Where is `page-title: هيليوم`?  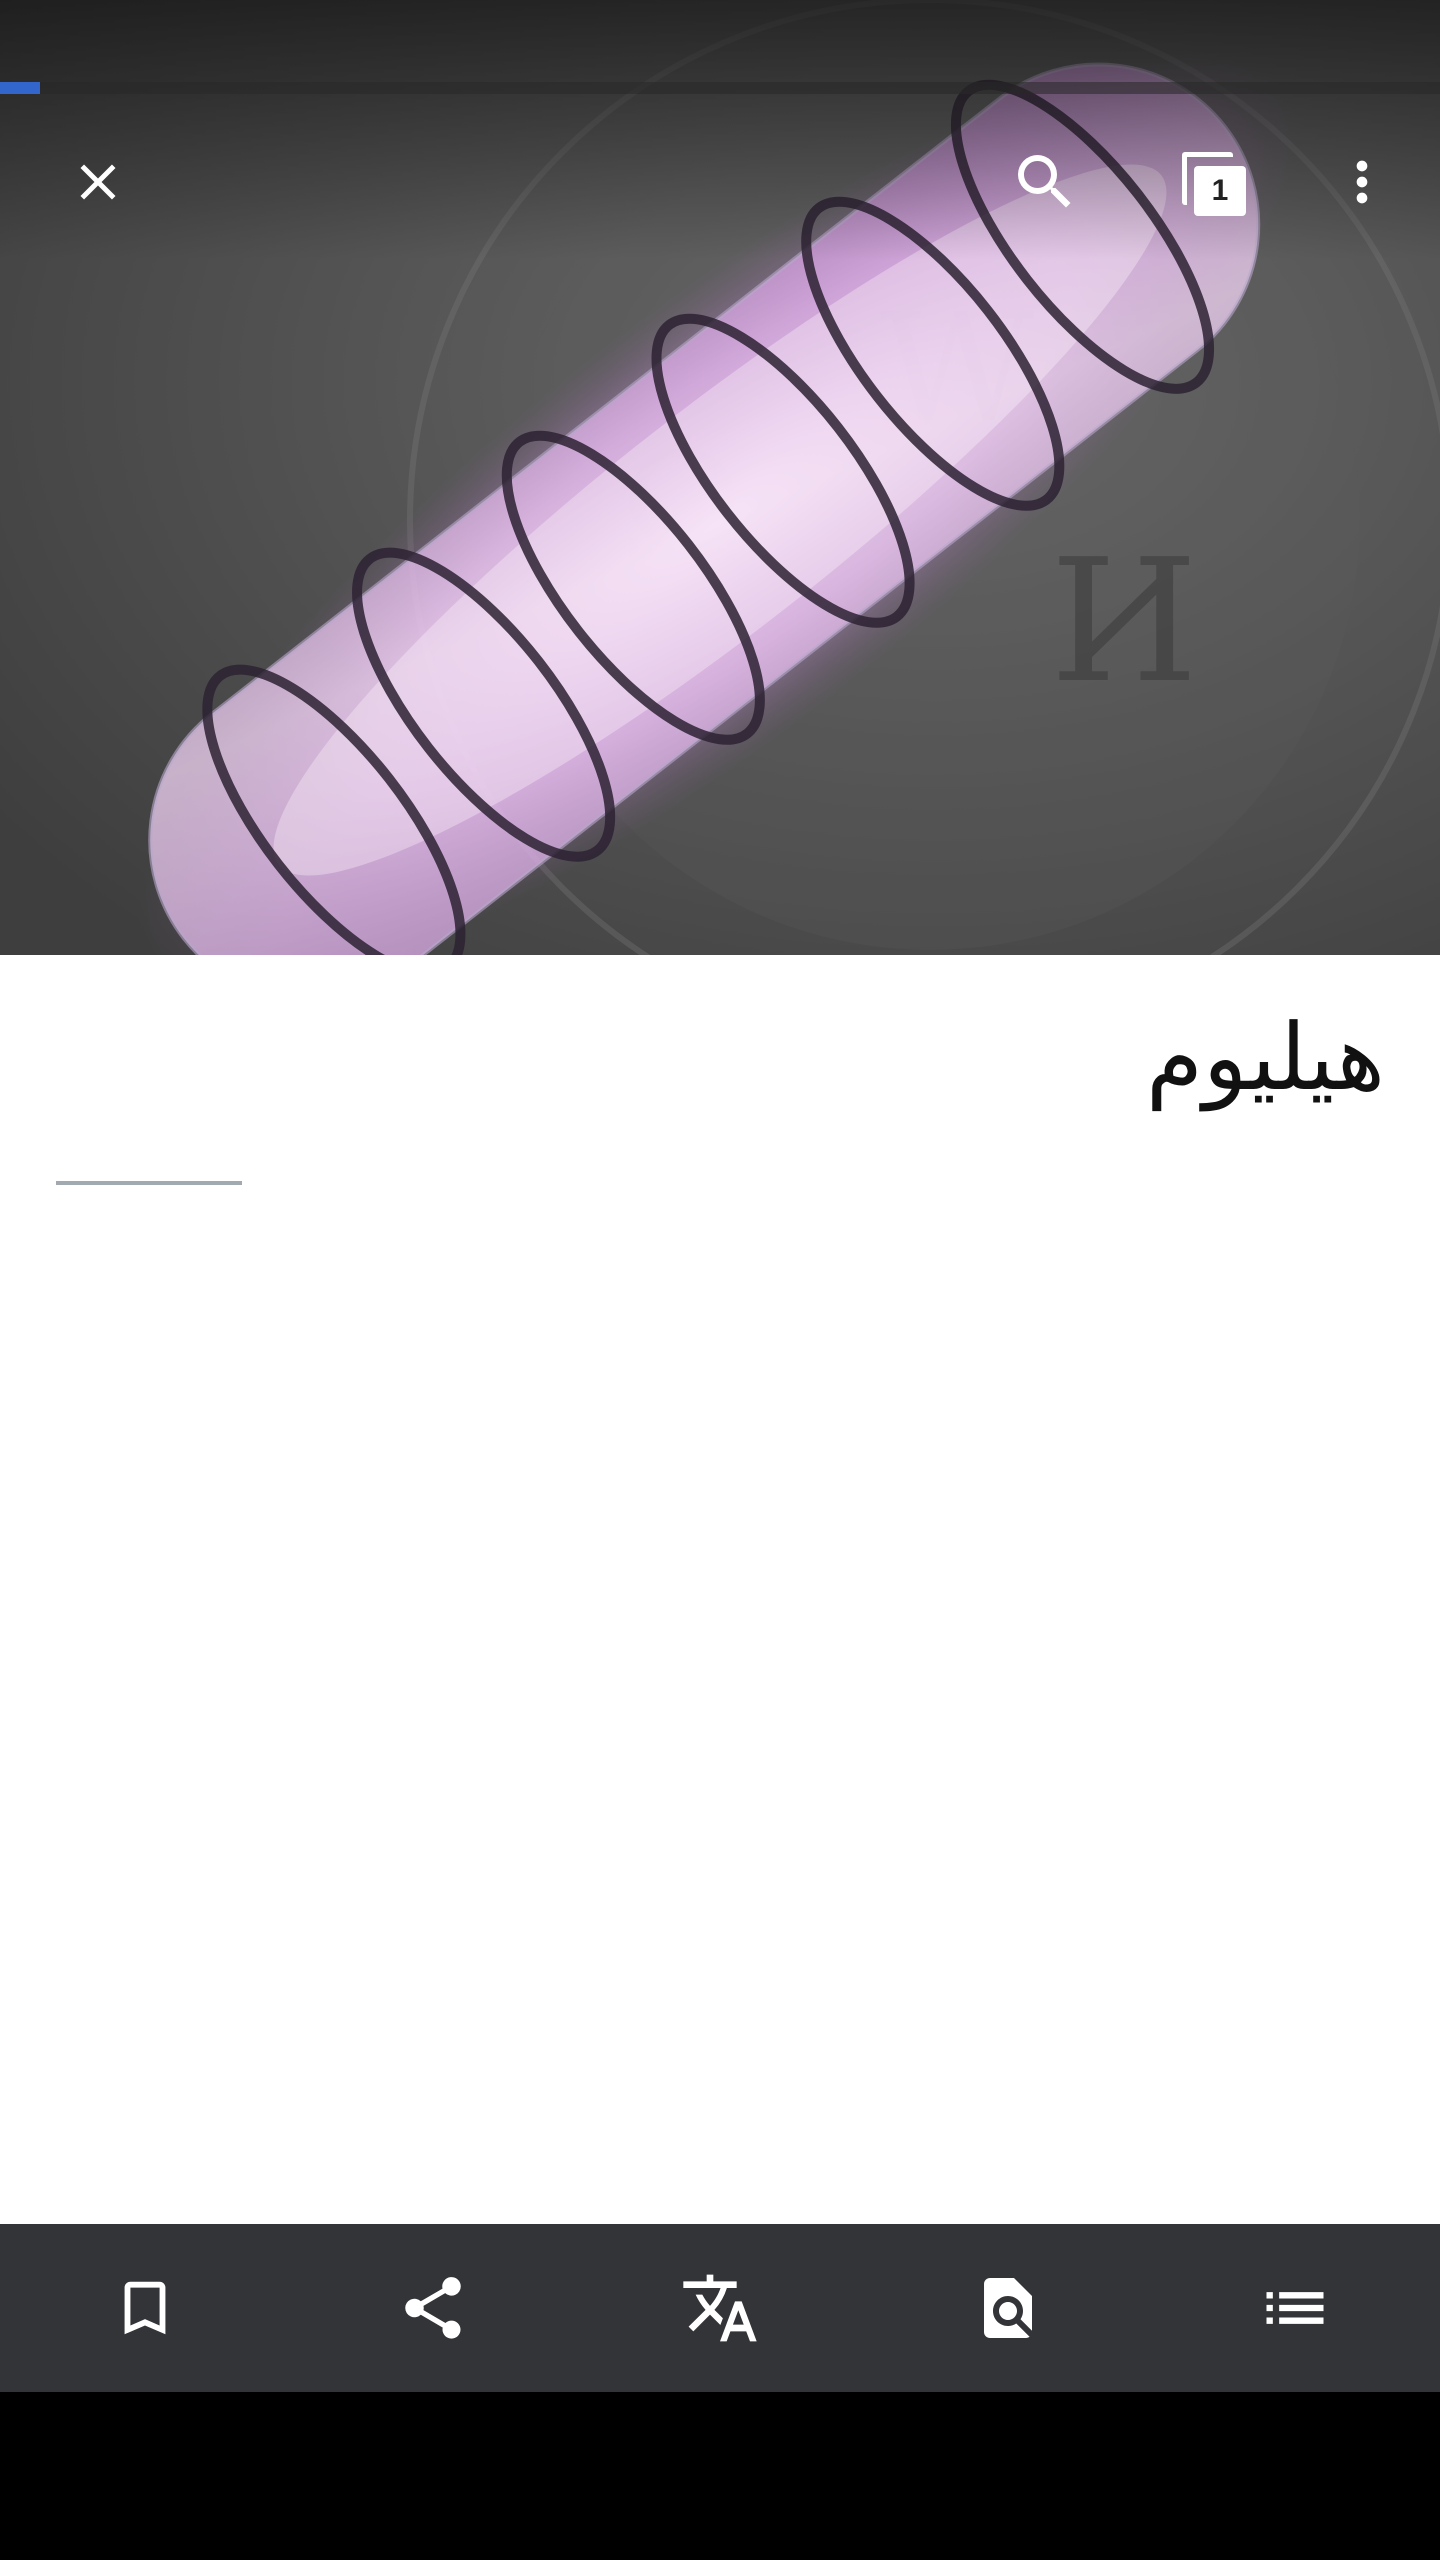 page-title: هيليوم is located at coordinates (1265, 1057).